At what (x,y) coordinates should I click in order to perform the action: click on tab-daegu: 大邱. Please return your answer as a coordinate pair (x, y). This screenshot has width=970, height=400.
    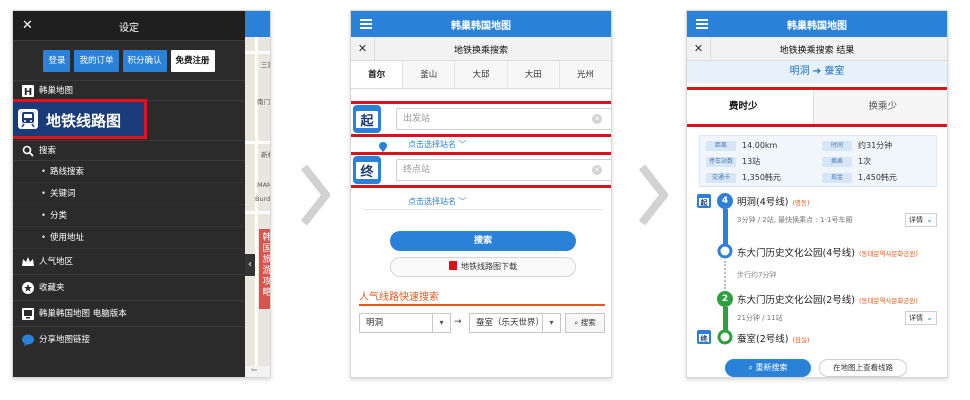
    Looking at the image, I should click on (481, 74).